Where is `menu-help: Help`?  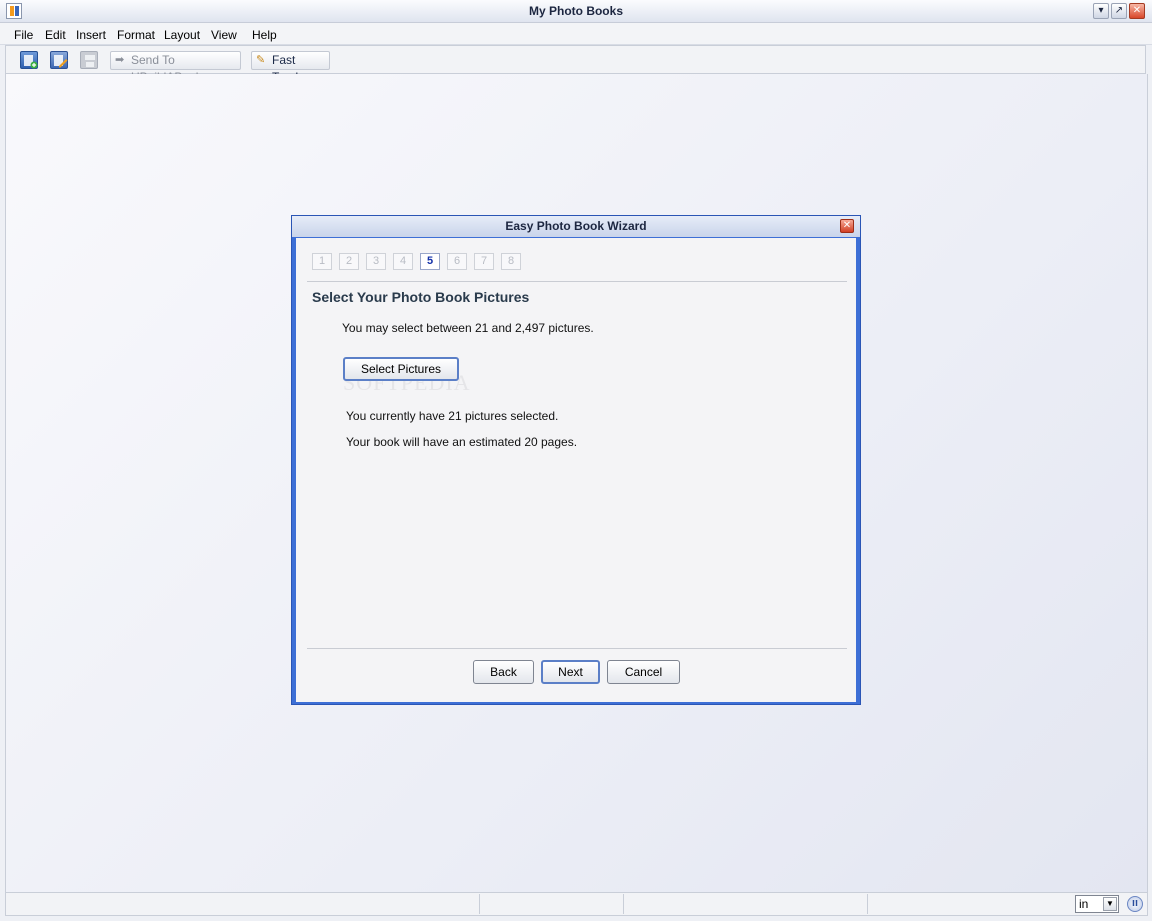 menu-help: Help is located at coordinates (264, 35).